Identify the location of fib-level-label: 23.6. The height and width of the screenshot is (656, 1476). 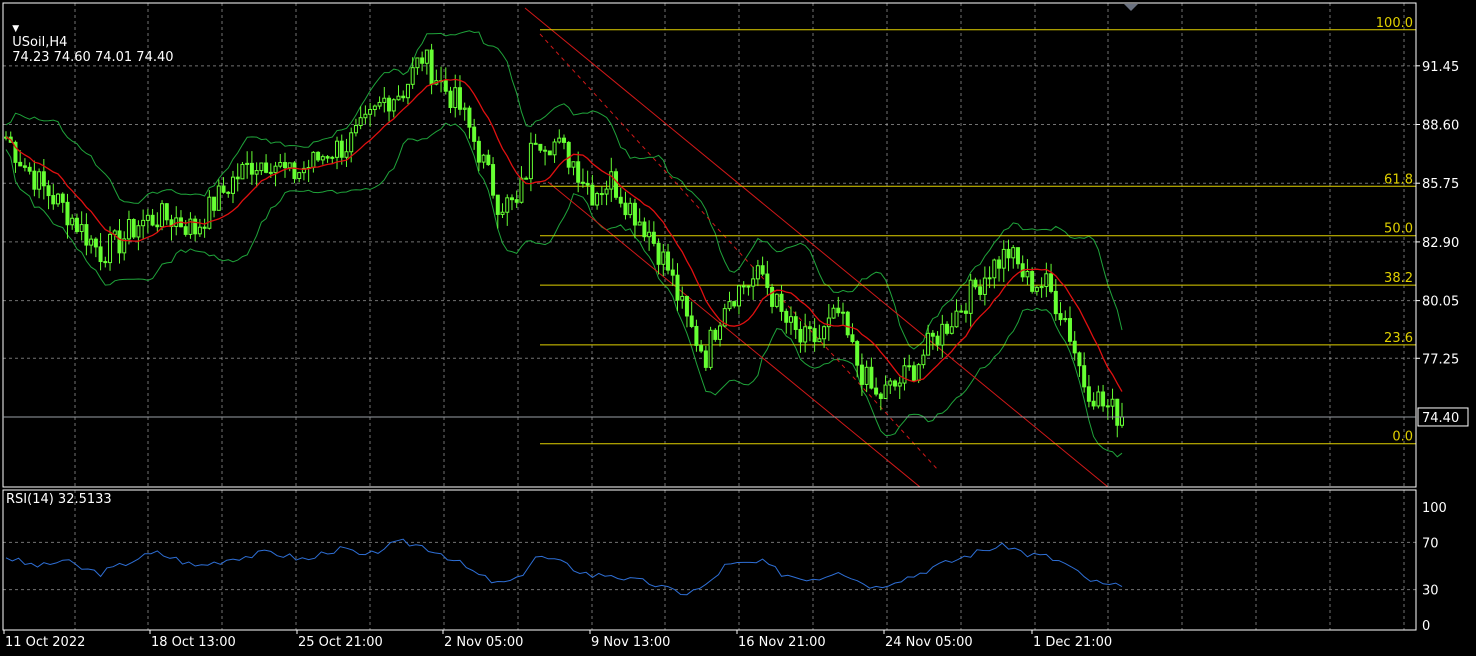
(1398, 338).